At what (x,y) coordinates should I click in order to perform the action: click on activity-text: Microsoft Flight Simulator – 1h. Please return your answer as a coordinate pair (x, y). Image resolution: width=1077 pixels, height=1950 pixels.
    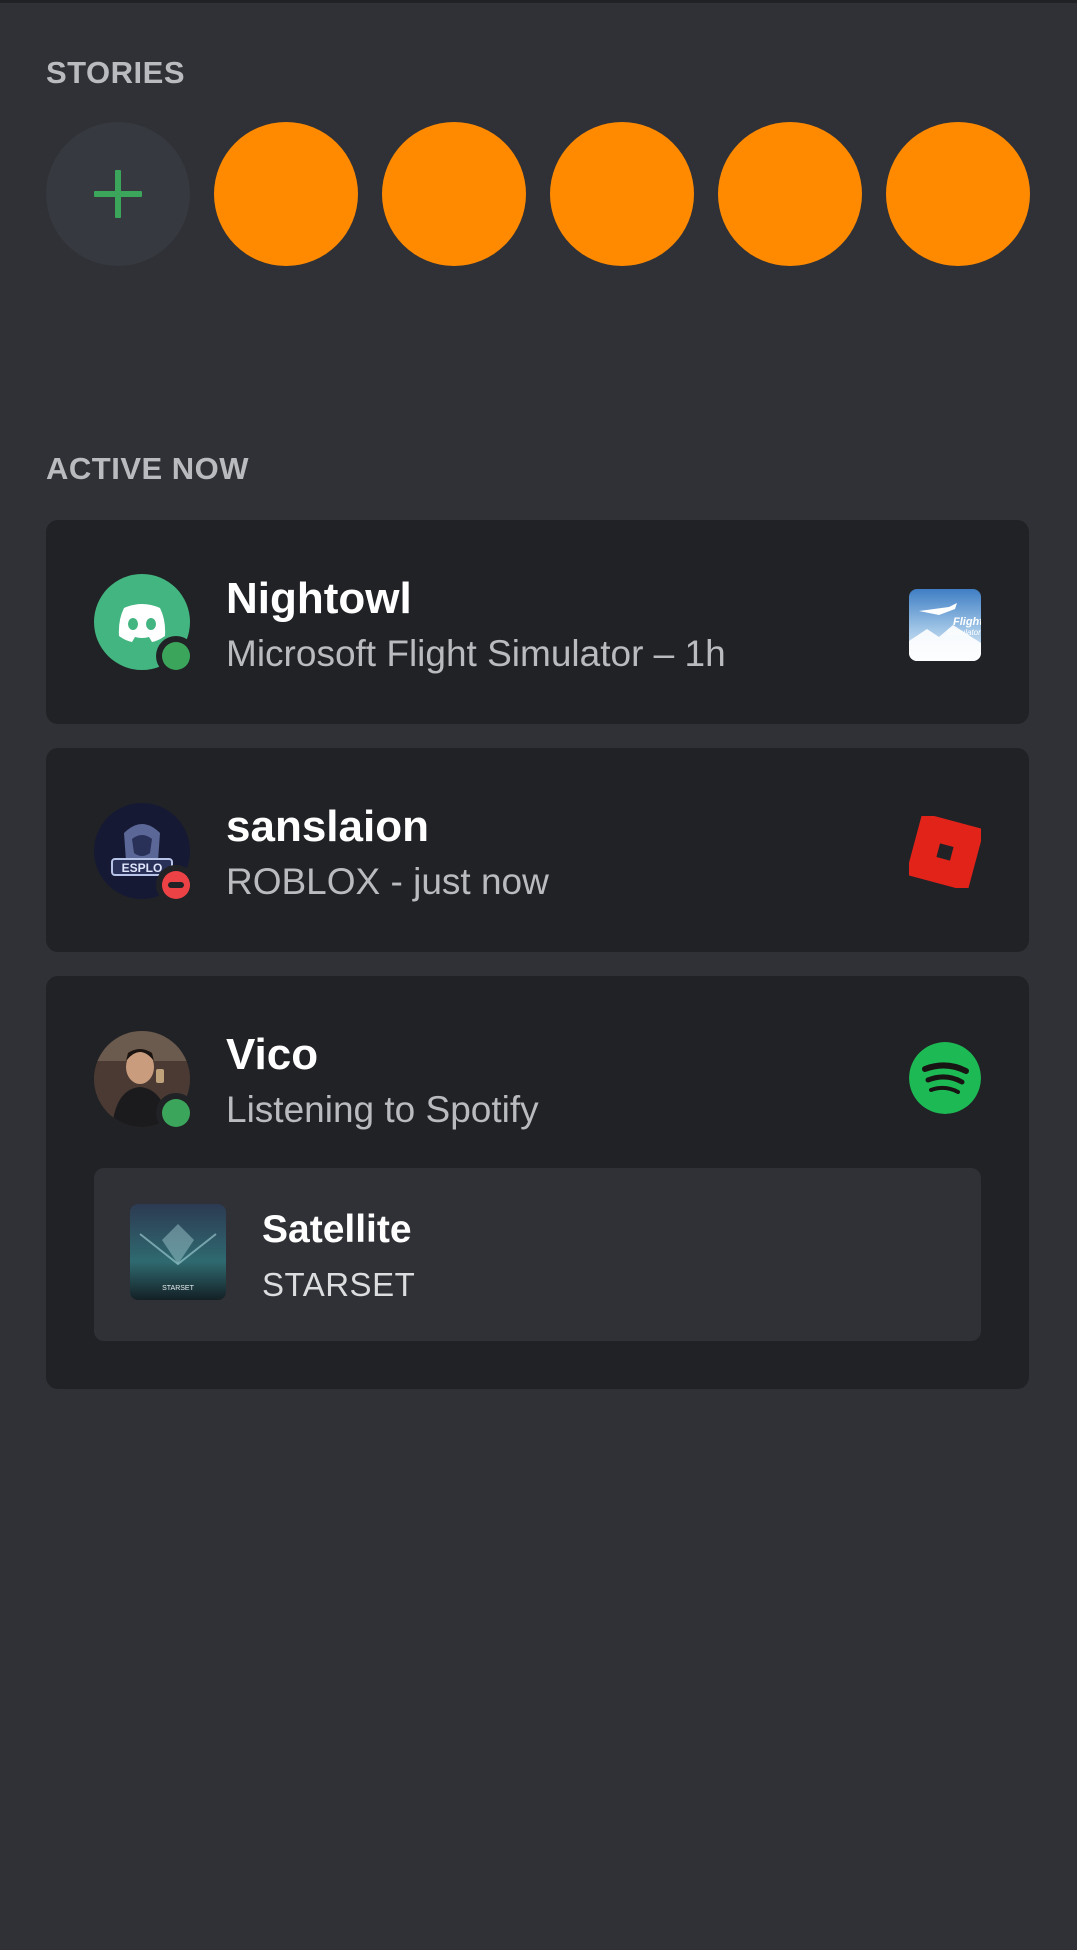
    Looking at the image, I should click on (476, 653).